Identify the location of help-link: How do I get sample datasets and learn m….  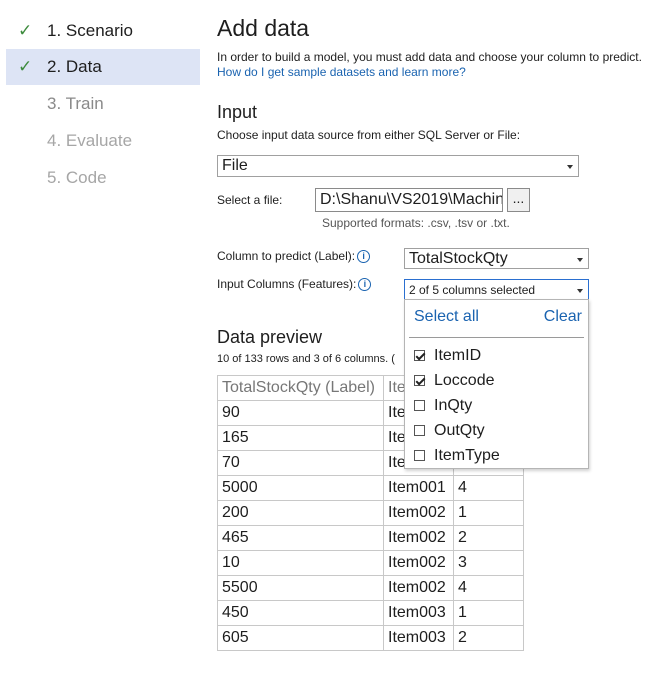
(341, 72).